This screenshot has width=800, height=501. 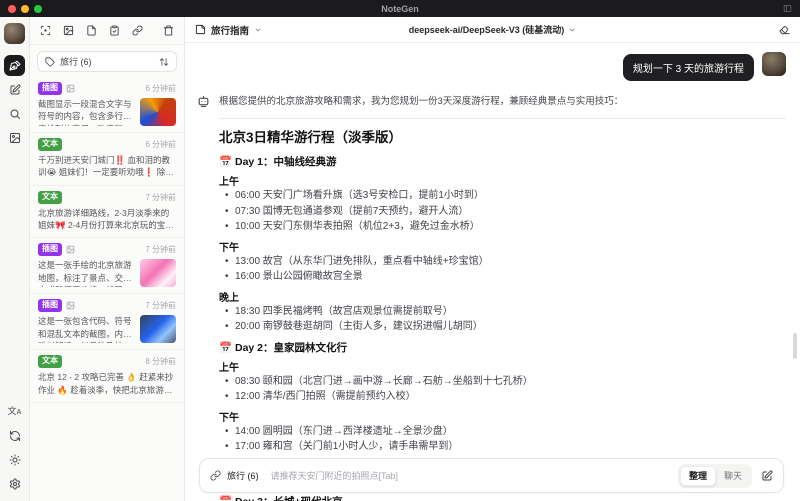 I want to click on rail-item-translate: 文A, so click(x=14, y=411).